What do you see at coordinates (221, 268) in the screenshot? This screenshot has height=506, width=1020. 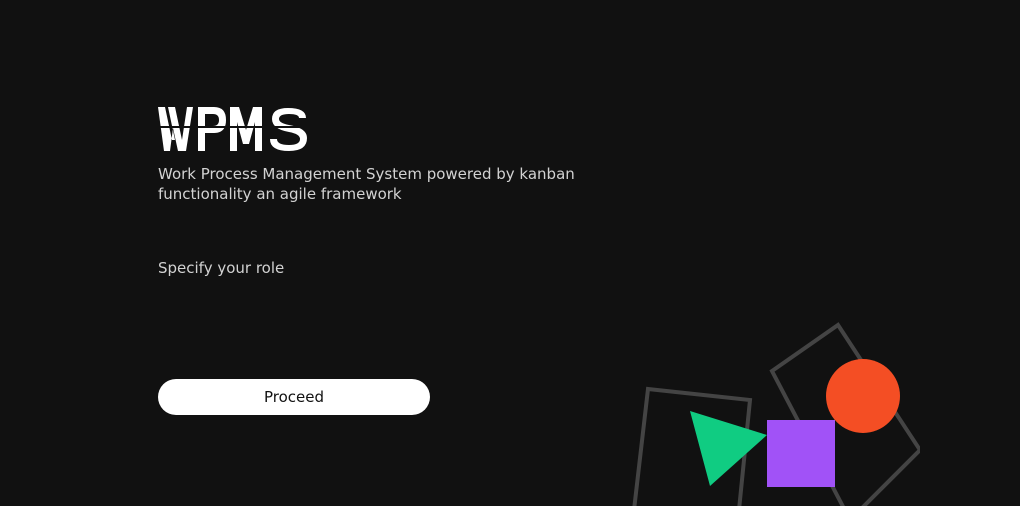 I see `role-label: Specify your role` at bounding box center [221, 268].